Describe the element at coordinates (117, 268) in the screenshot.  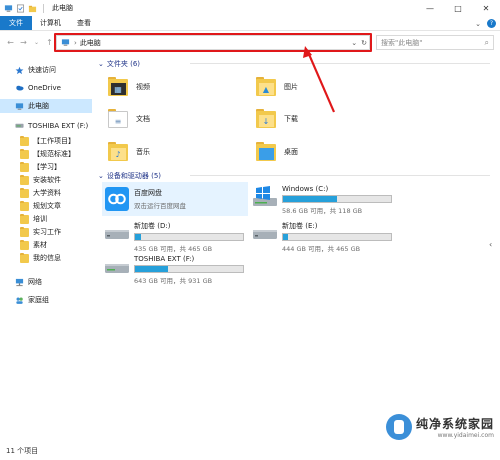
I see `external-drive-icon` at that location.